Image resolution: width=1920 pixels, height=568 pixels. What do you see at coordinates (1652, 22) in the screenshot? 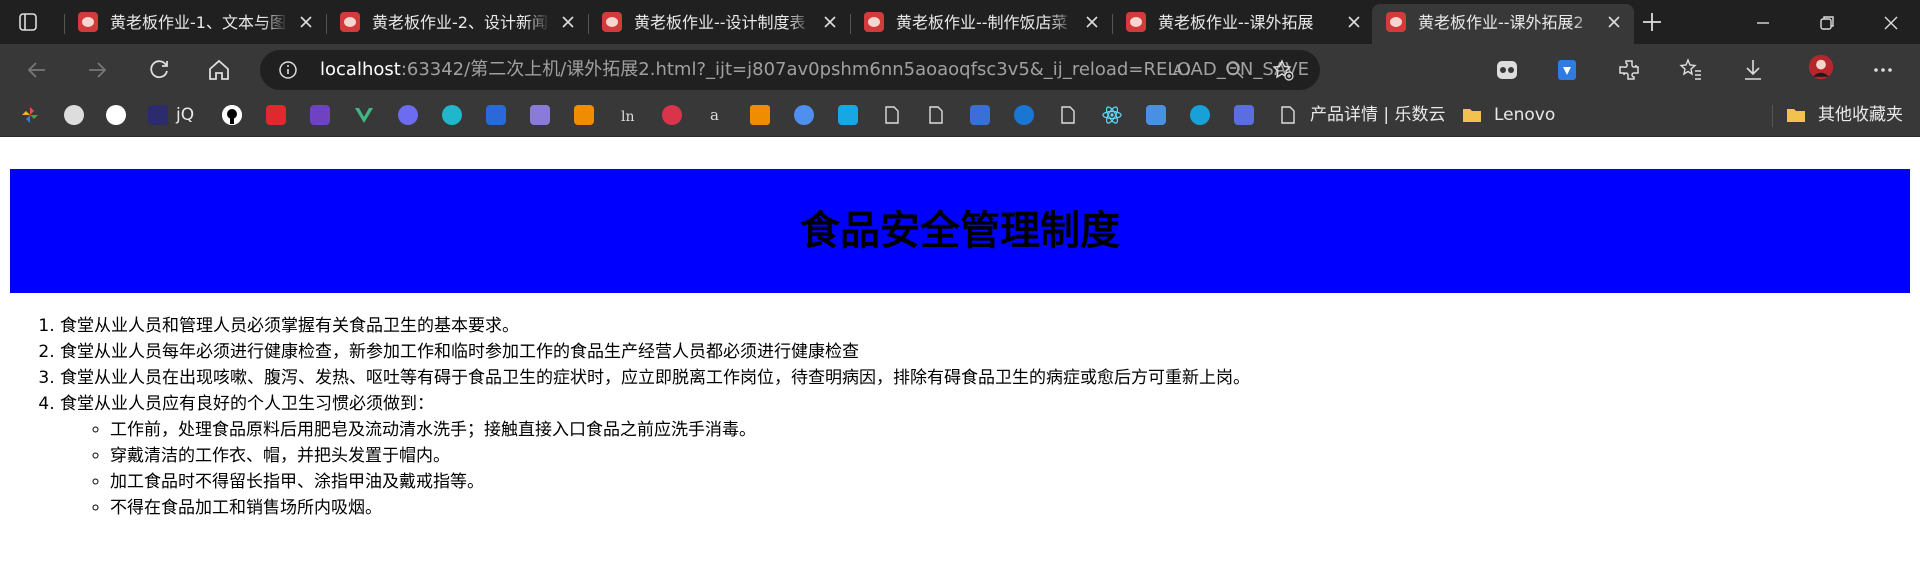
I see `new-tab-icon` at bounding box center [1652, 22].